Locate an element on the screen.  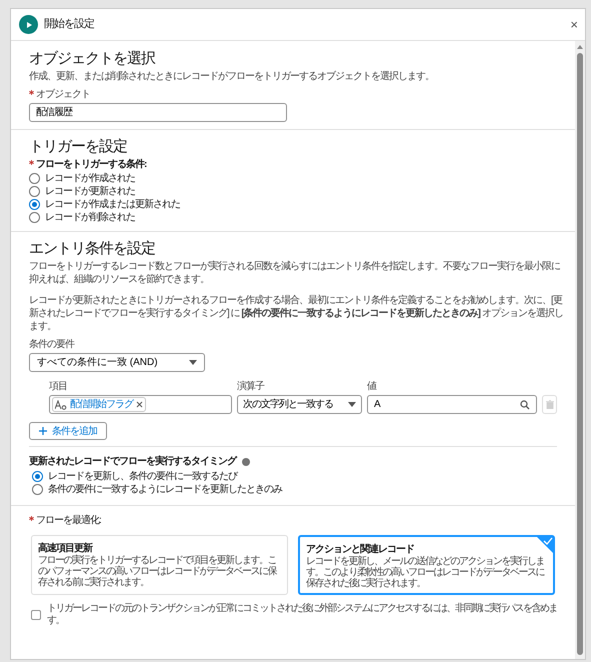
field-select: 配信開始フラグ is located at coordinates (140, 404).